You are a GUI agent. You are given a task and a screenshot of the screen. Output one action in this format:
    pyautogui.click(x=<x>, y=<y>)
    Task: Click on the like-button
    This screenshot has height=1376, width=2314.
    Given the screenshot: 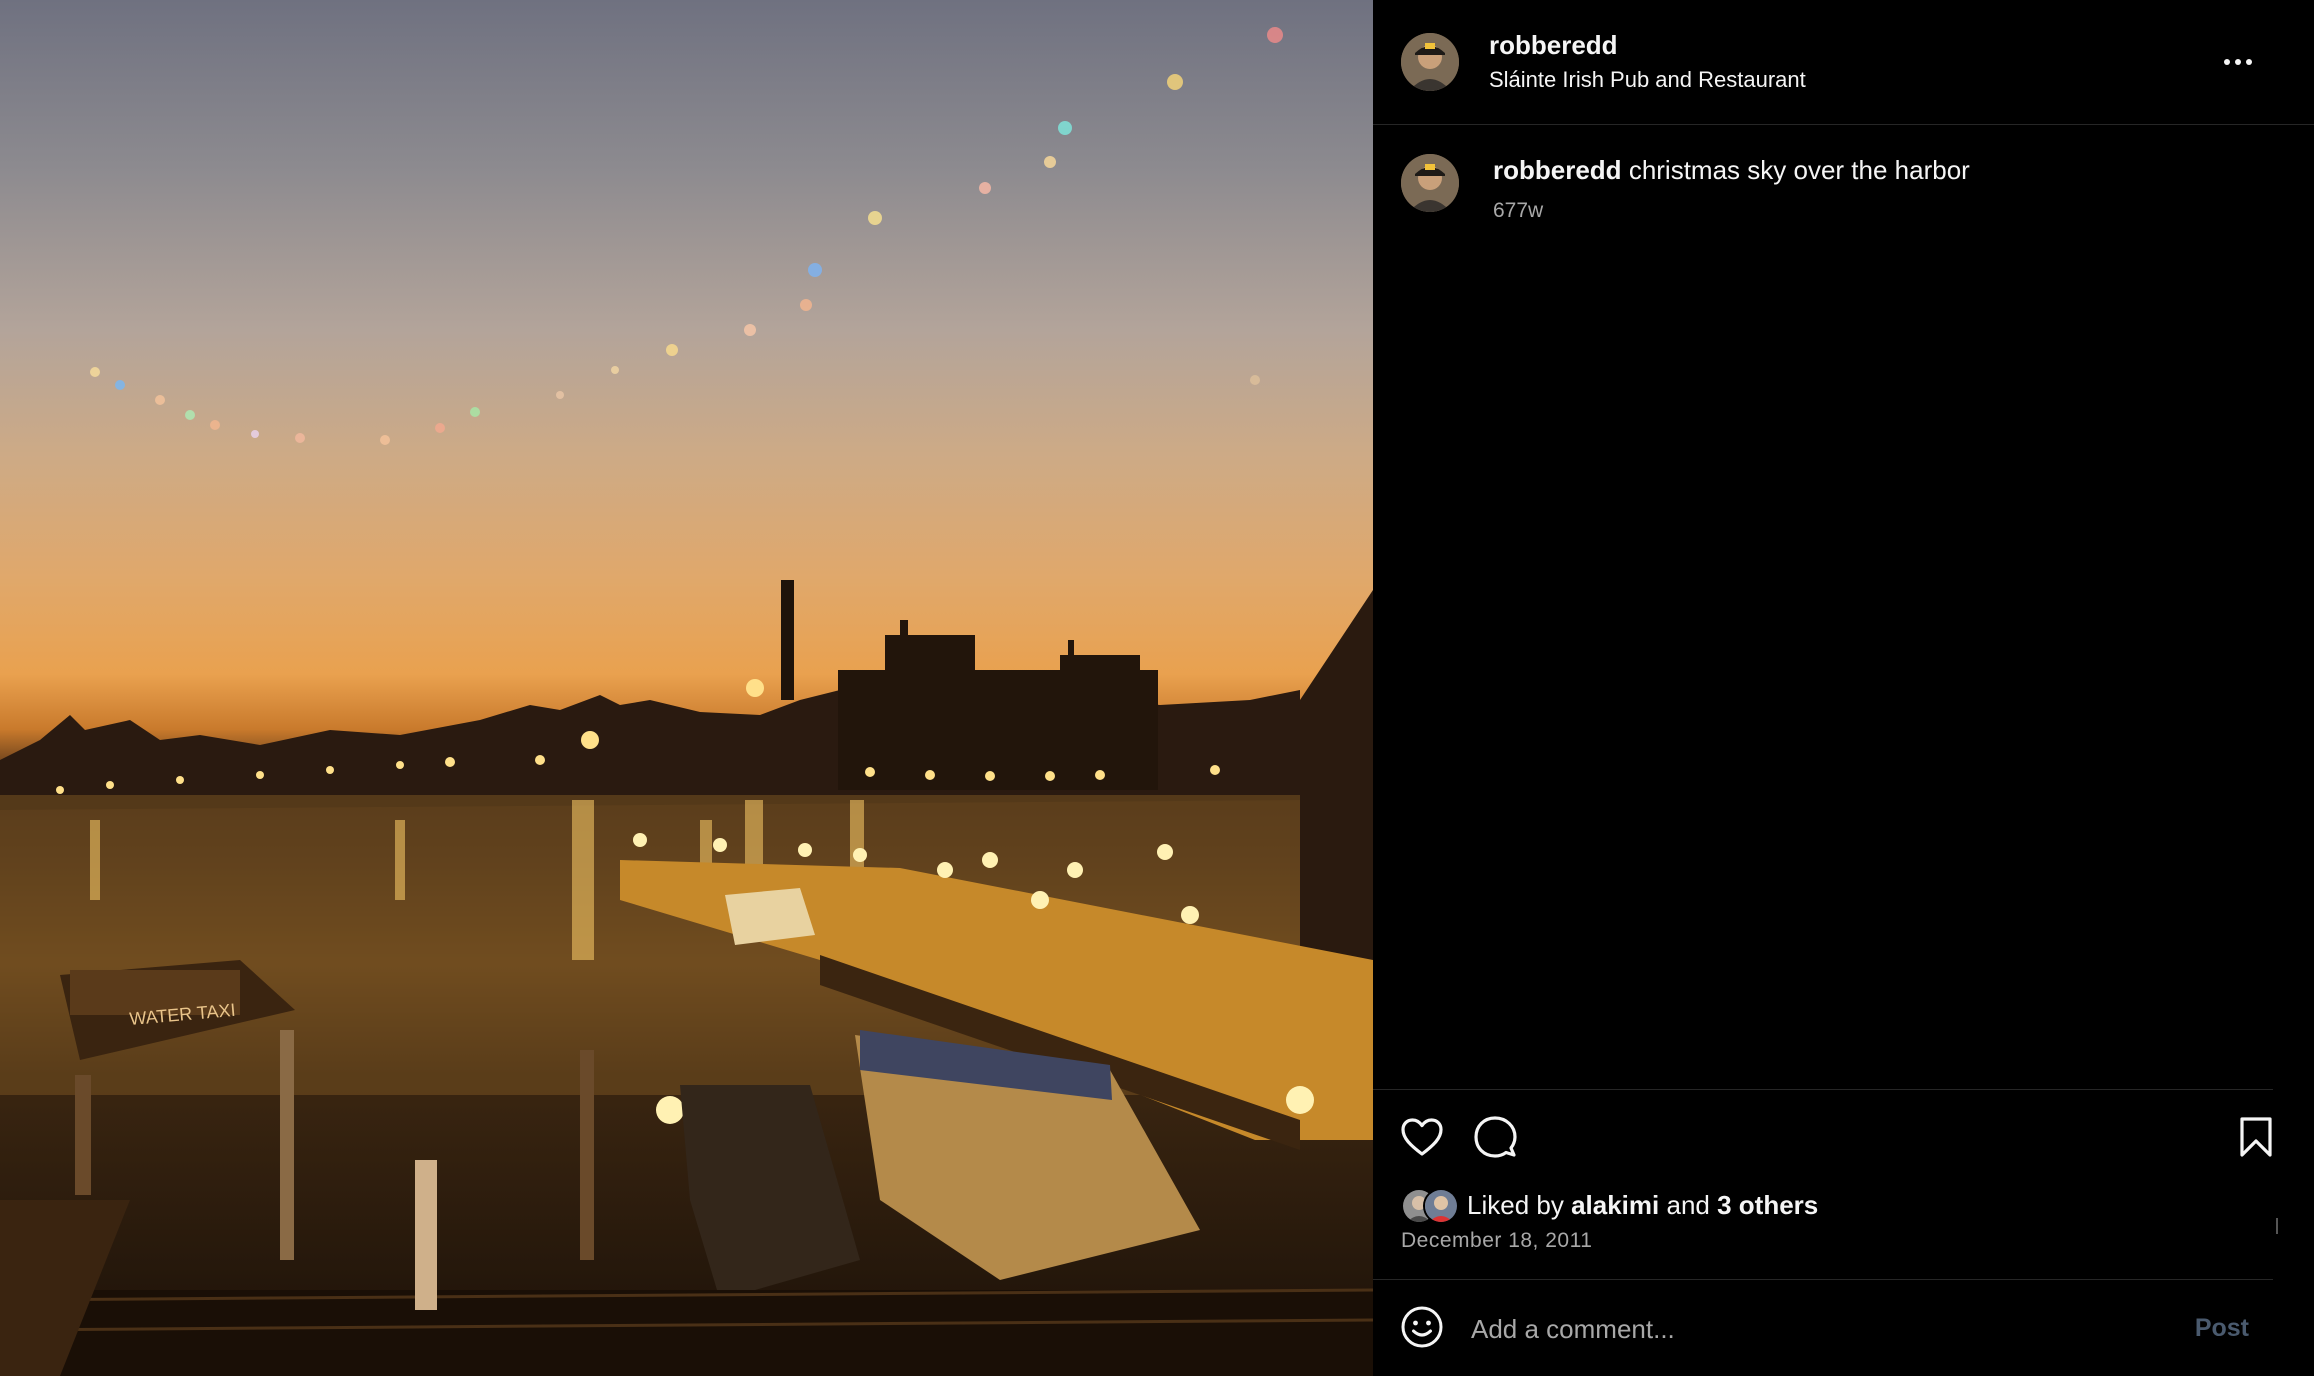 What is the action you would take?
    pyautogui.click(x=1422, y=1137)
    